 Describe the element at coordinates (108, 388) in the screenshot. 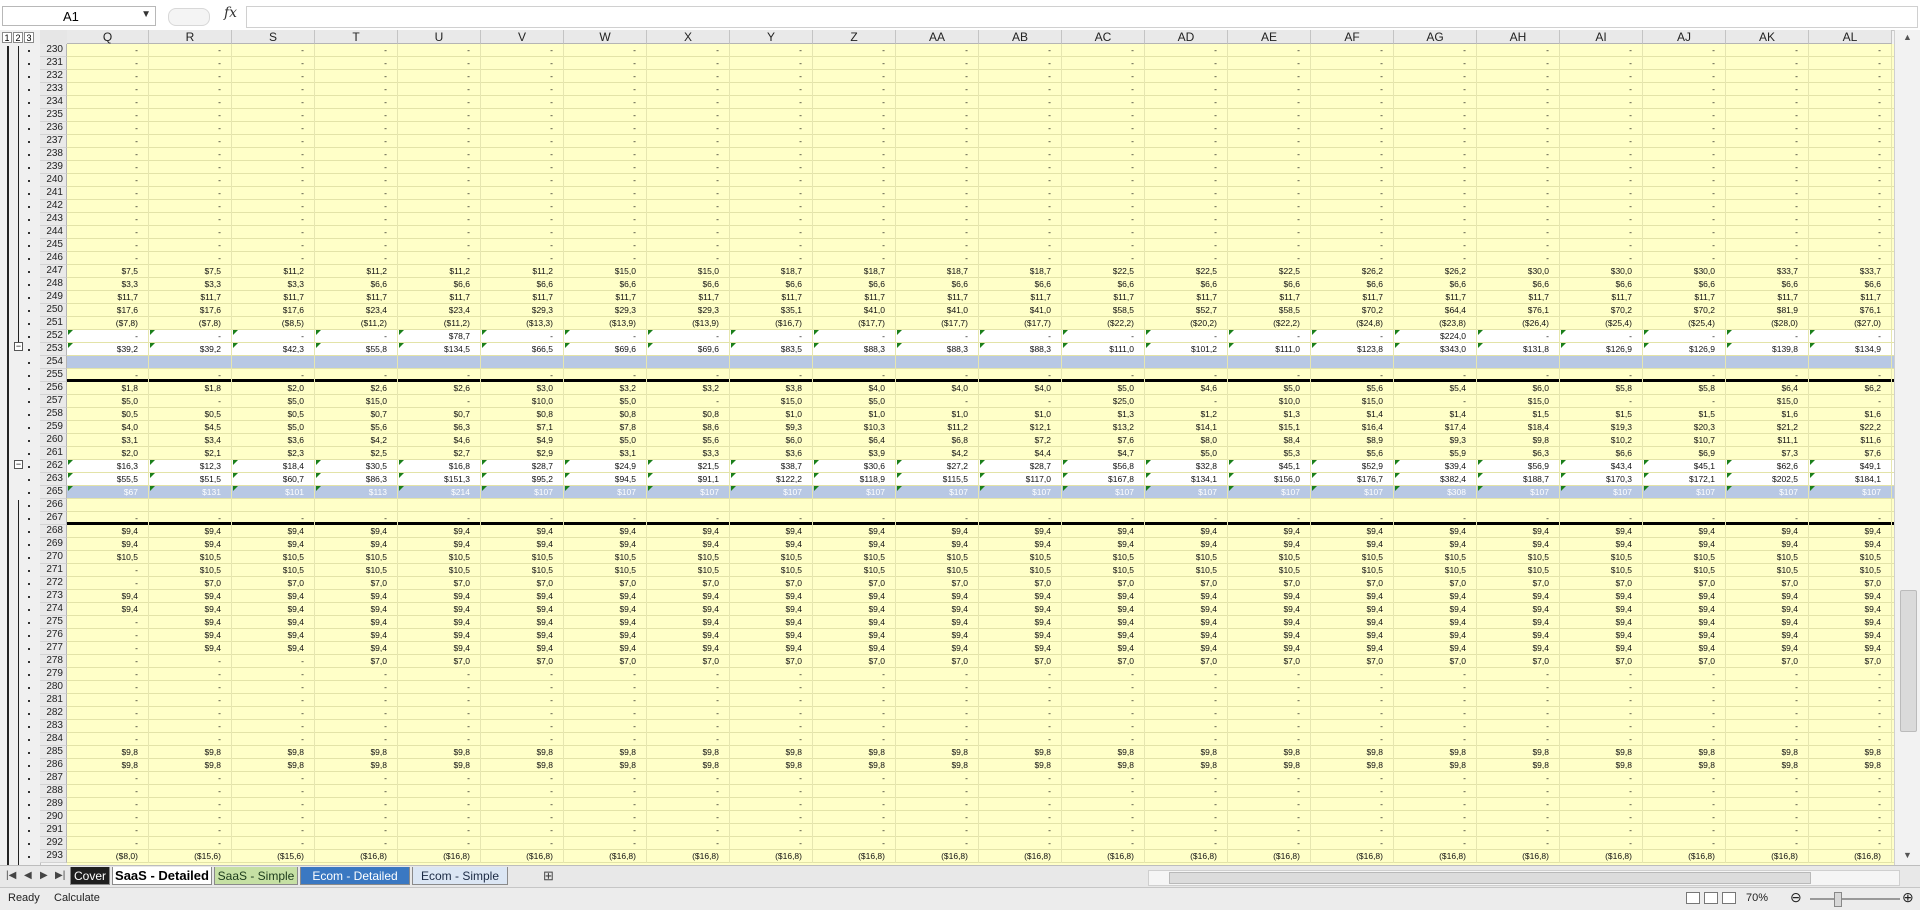

I see `cell: $1,8` at that location.